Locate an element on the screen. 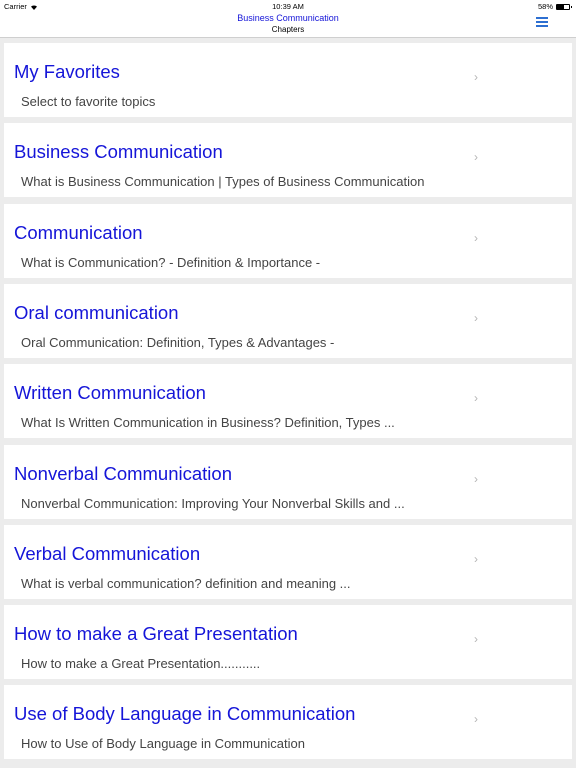  hamburger-menu-icon is located at coordinates (542, 22).